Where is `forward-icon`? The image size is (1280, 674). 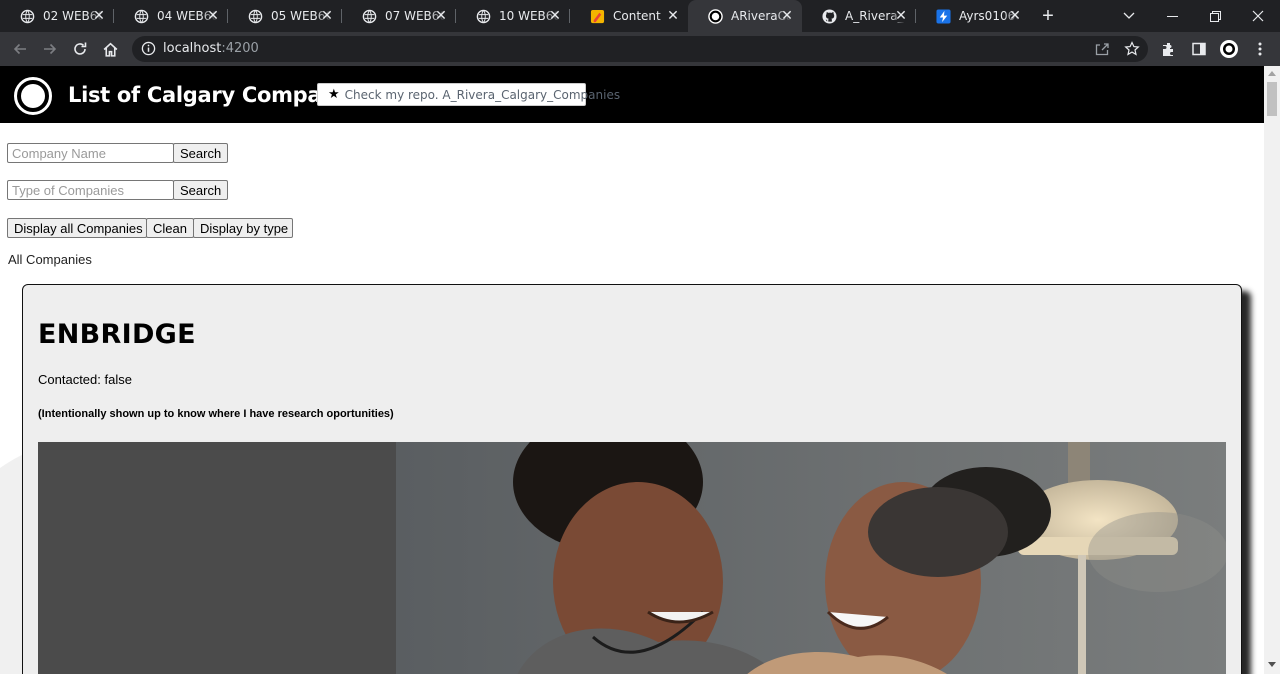
forward-icon is located at coordinates (50, 49).